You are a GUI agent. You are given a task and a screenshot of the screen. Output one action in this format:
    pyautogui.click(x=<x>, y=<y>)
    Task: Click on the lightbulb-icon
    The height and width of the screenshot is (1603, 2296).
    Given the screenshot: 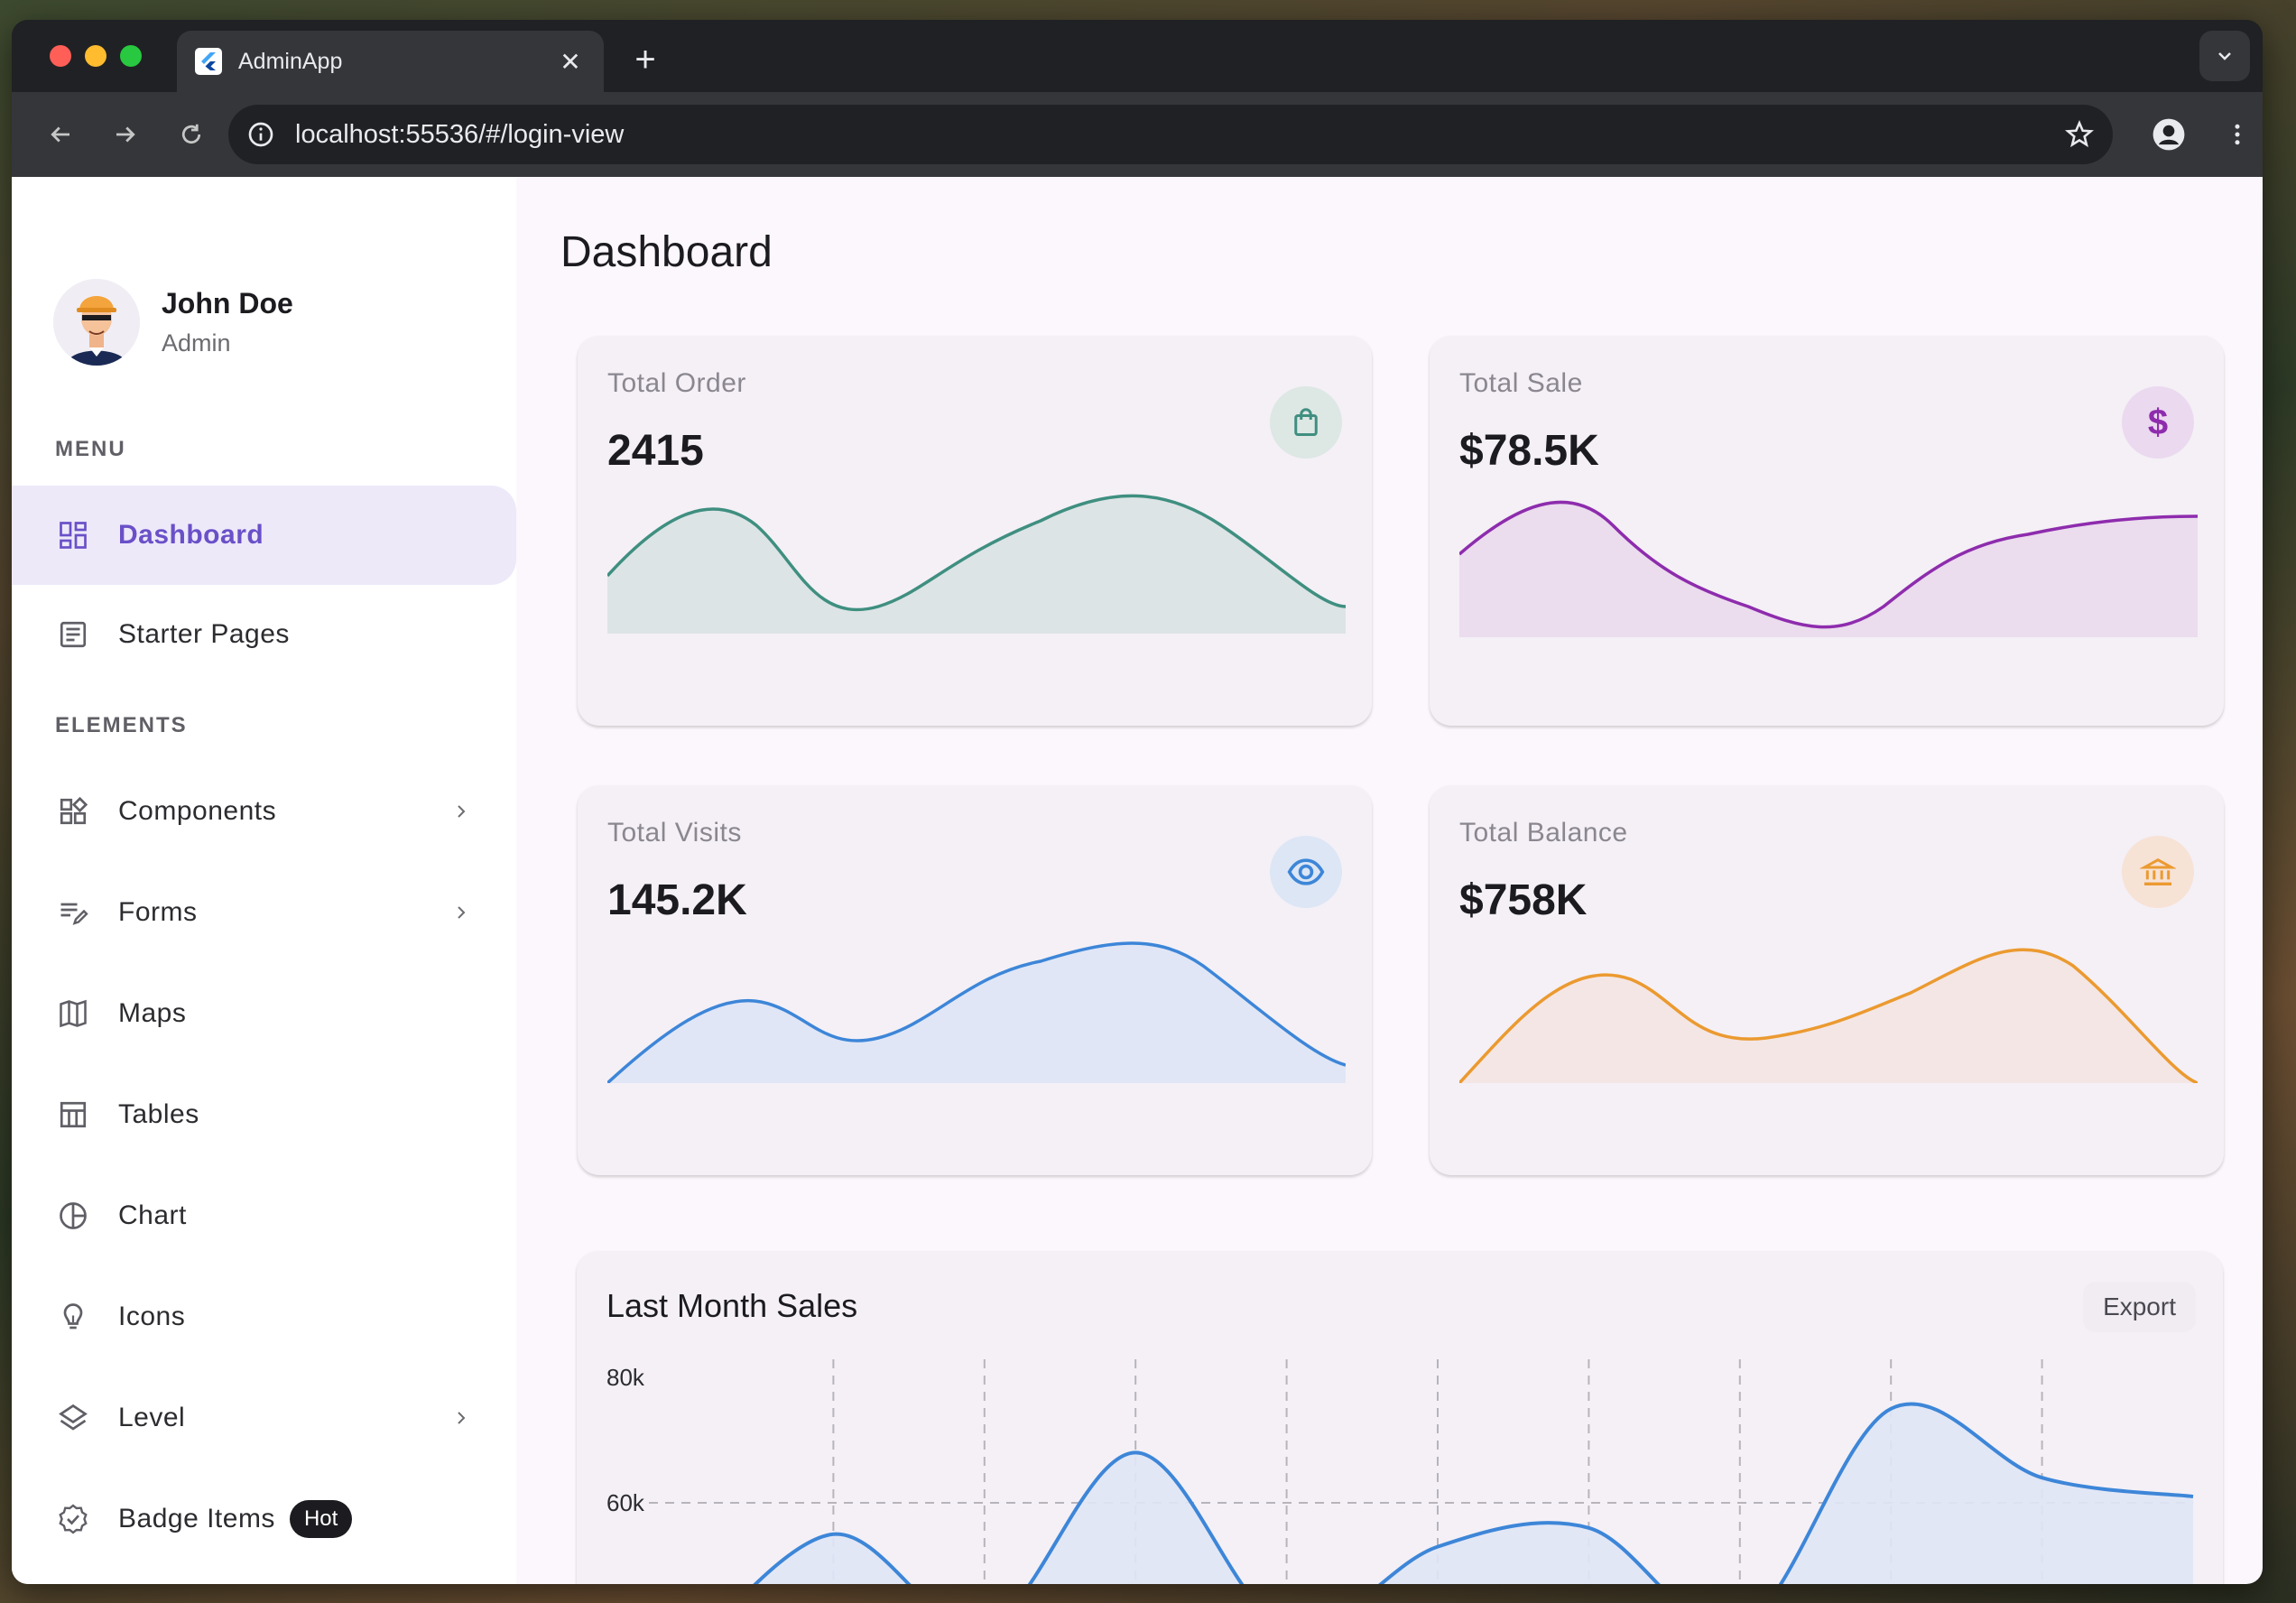 What is the action you would take?
    pyautogui.click(x=73, y=1317)
    